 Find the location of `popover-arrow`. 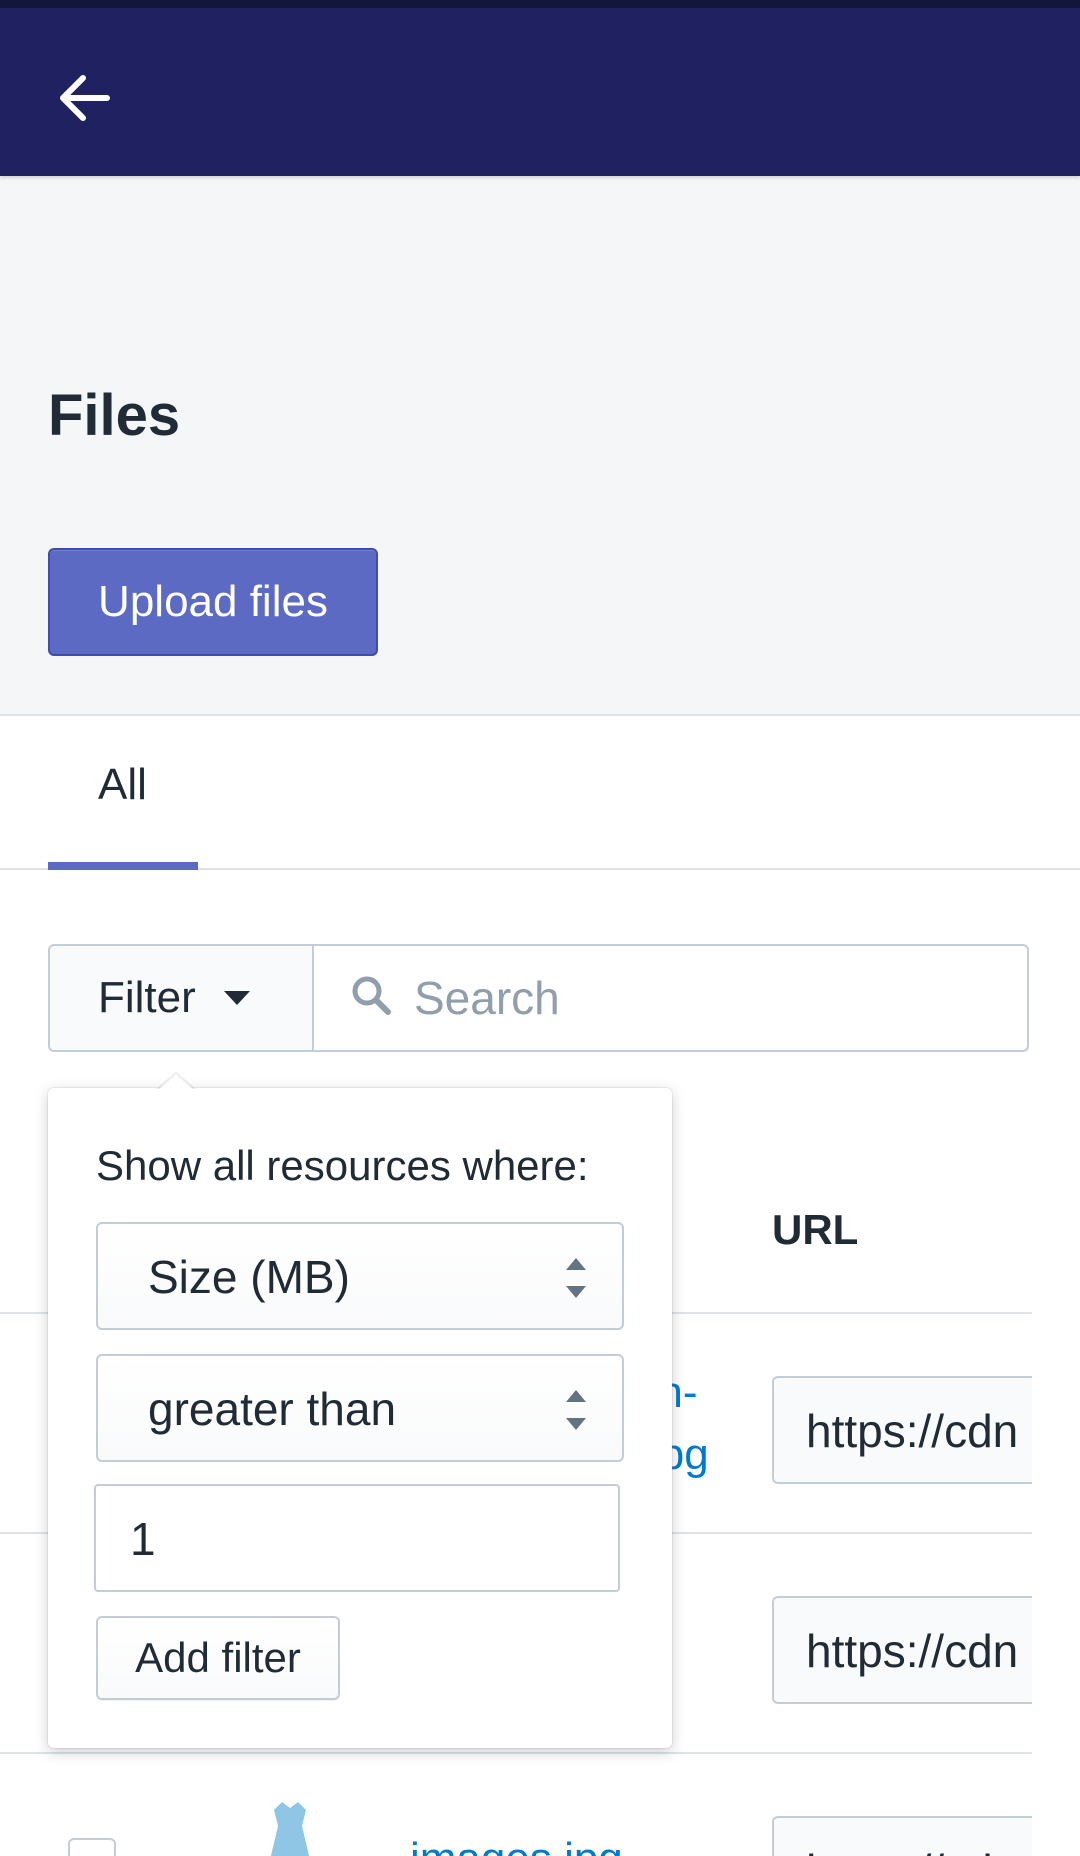

popover-arrow is located at coordinates (176, 1081).